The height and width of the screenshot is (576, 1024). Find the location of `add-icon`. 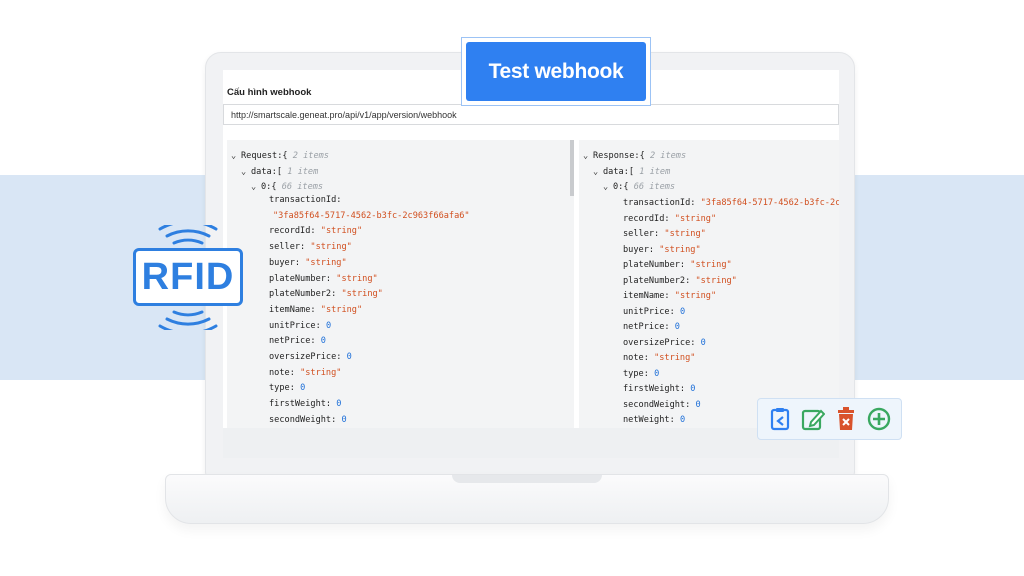

add-icon is located at coordinates (879, 419).